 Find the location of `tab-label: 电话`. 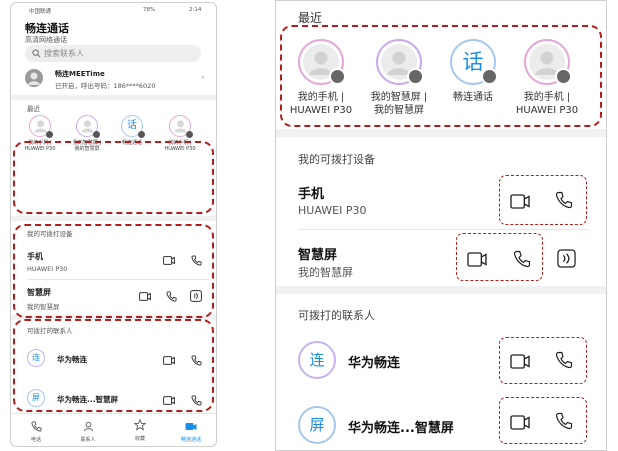

tab-label: 电话 is located at coordinates (35, 440).